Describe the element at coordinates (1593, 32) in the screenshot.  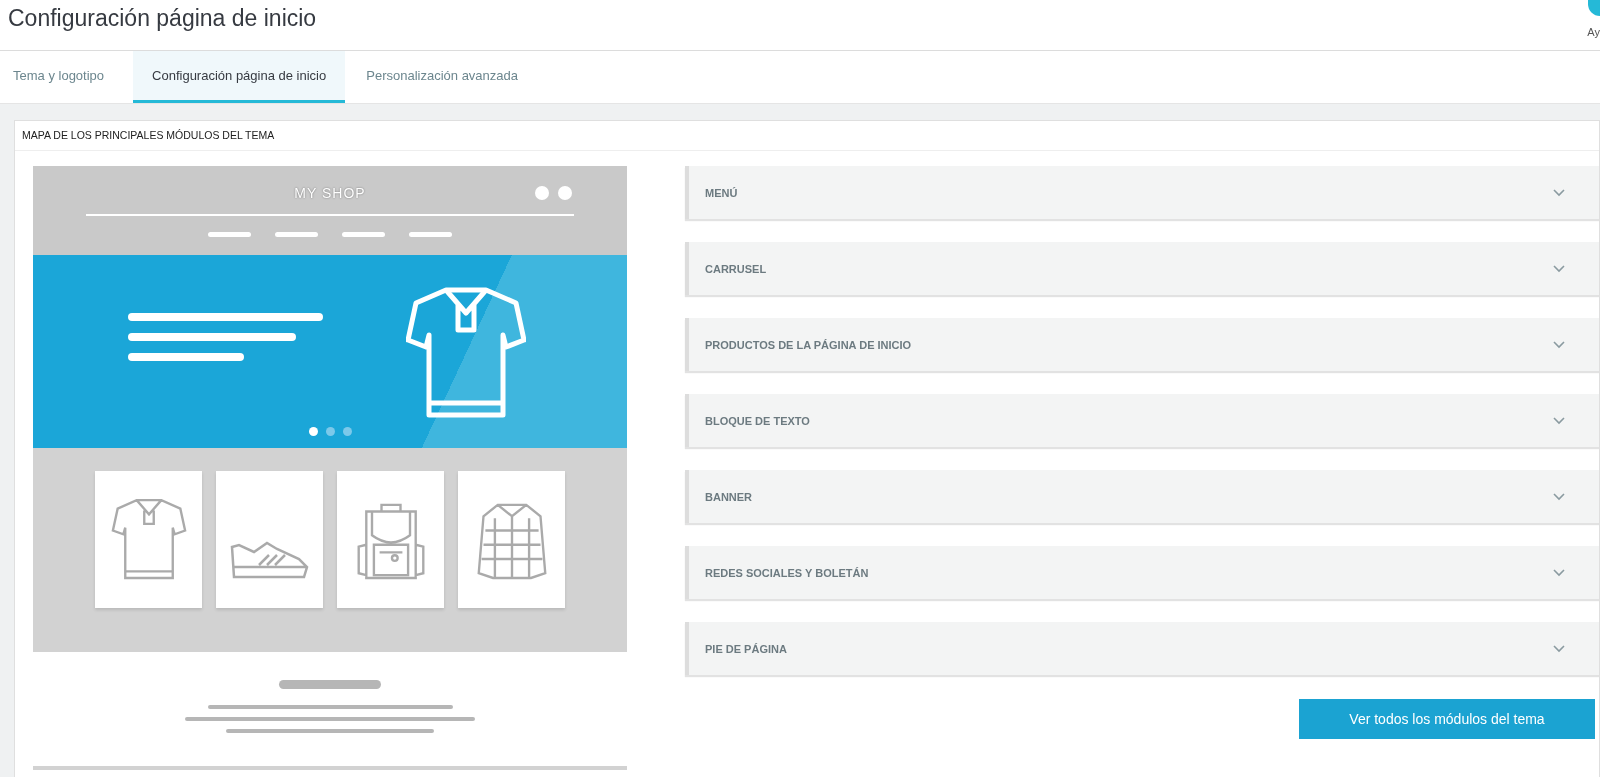
I see `help-link: Ay` at that location.